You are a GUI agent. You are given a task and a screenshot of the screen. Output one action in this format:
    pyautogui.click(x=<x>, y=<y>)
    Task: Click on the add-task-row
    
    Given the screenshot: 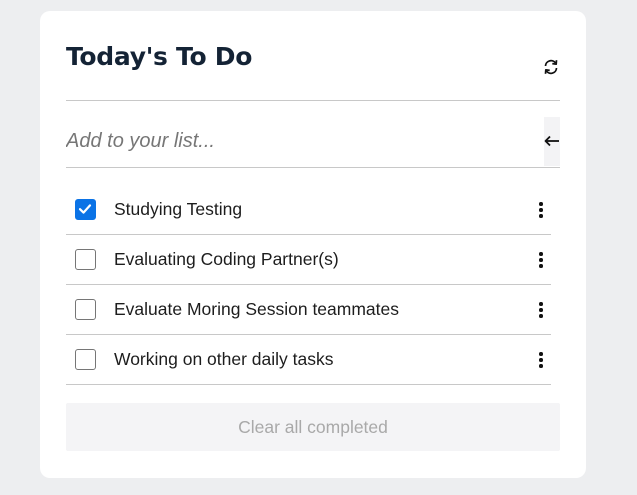 What is the action you would take?
    pyautogui.click(x=313, y=142)
    